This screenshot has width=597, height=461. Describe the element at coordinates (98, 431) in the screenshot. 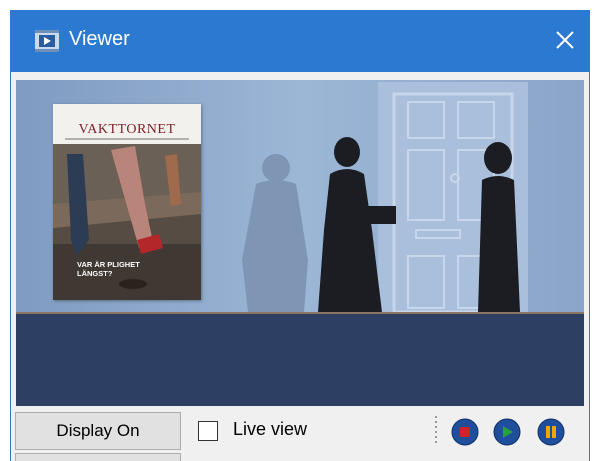

I see `display-on-button: Display On` at that location.